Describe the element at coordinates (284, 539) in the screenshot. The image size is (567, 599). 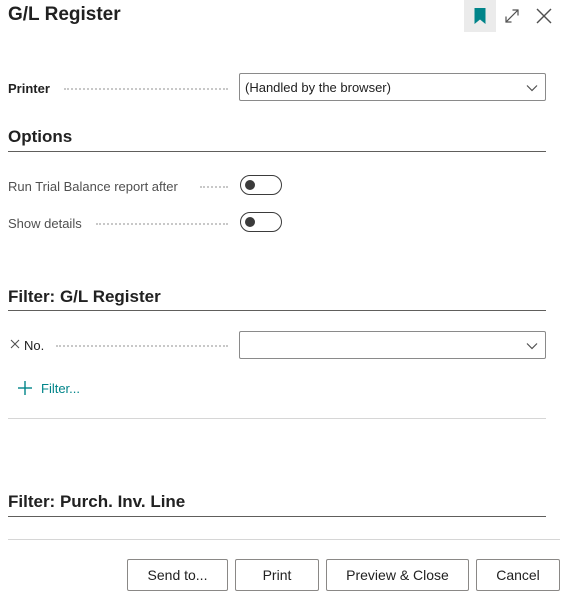
I see `footer-divider` at that location.